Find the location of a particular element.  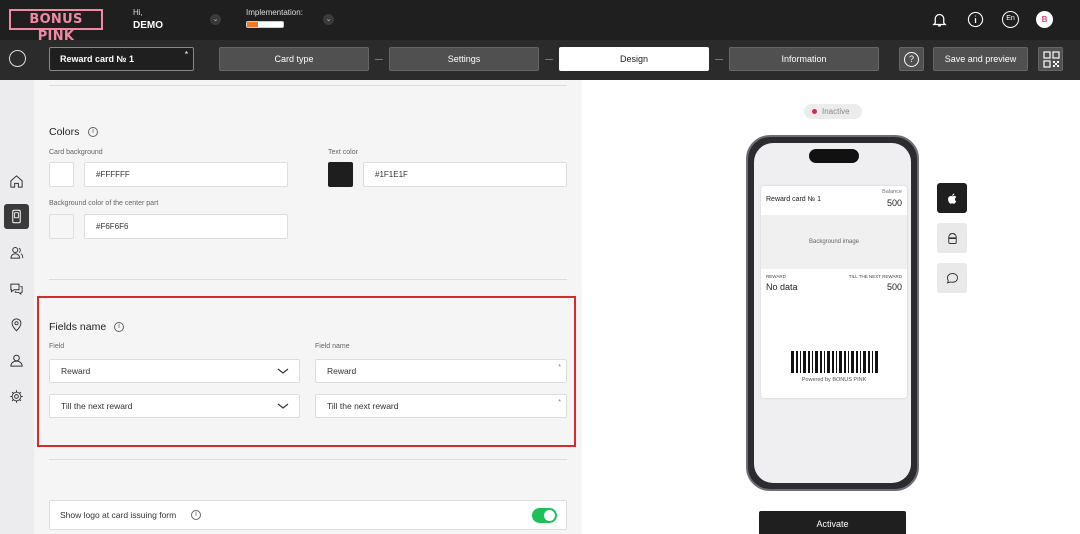

apple-icon is located at coordinates (951, 198).